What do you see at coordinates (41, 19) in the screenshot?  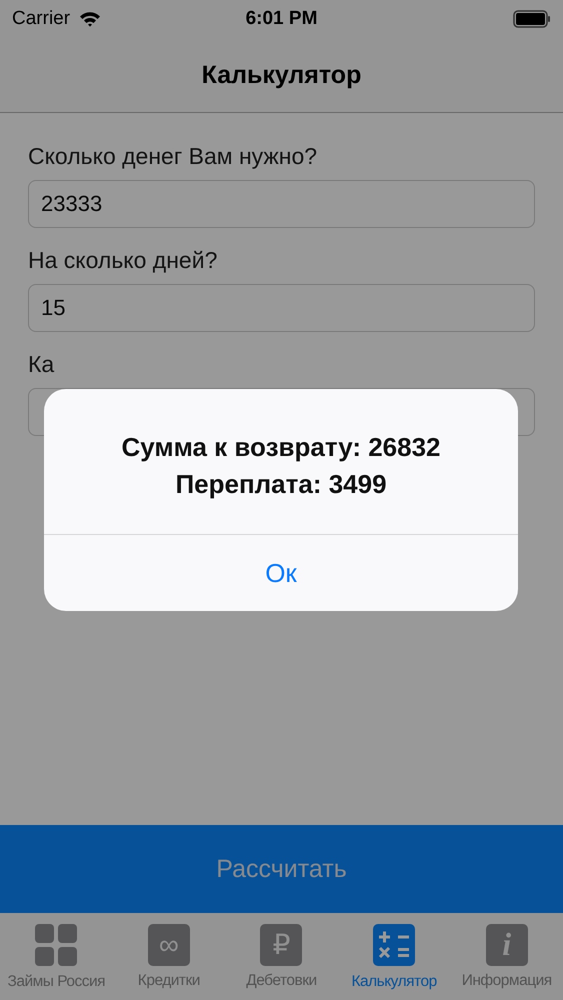 I see `carrier-name: Carrier` at bounding box center [41, 19].